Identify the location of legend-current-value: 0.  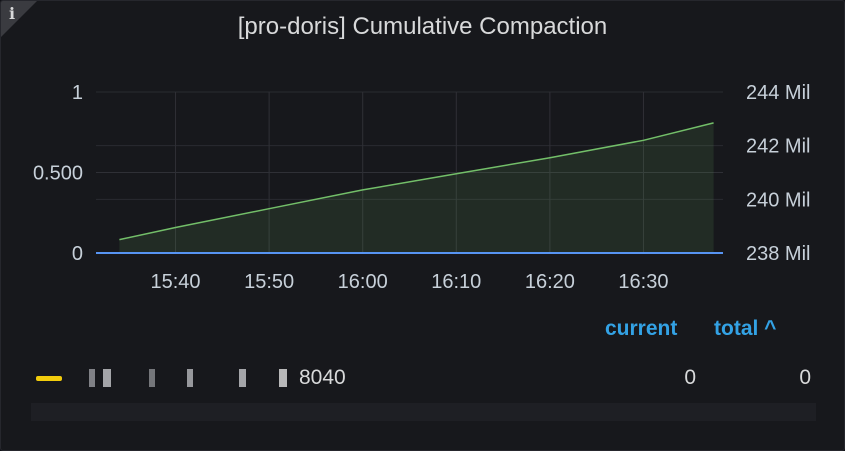
(690, 377).